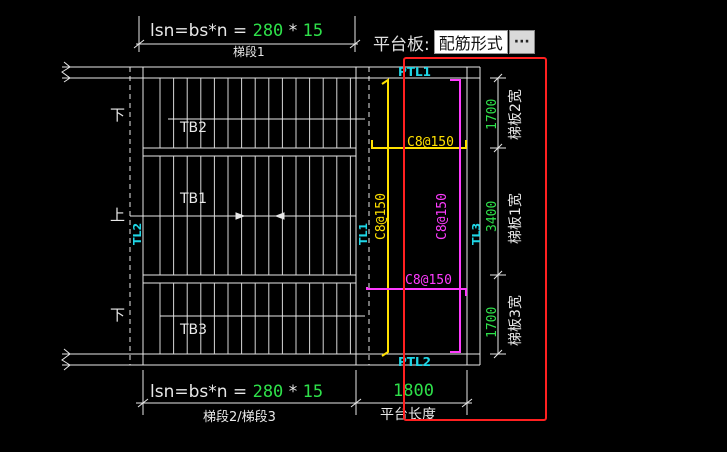 This screenshot has height=452, width=727. What do you see at coordinates (193, 330) in the screenshot?
I see `flight-label-tb3: TB3` at bounding box center [193, 330].